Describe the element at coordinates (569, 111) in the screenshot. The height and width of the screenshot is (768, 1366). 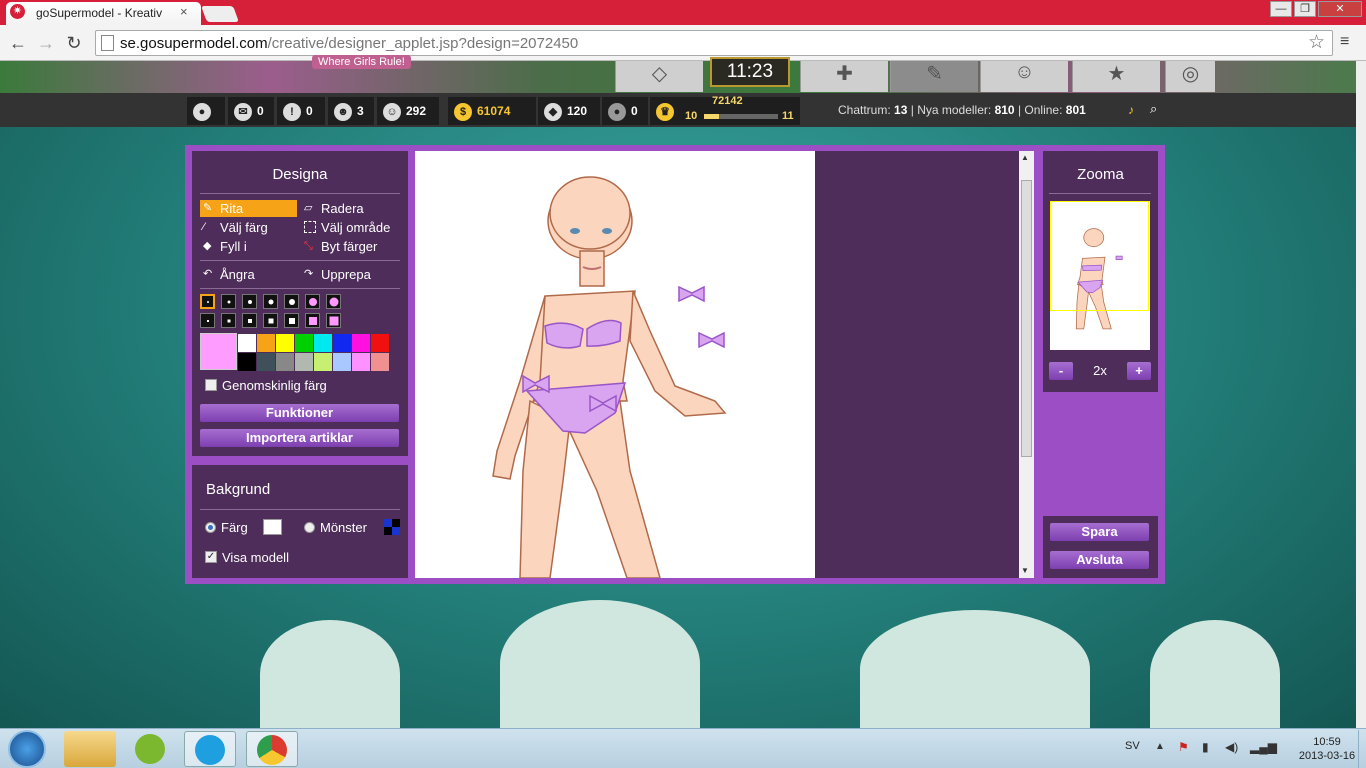
I see `diamonds-stat: ◆ 120` at that location.